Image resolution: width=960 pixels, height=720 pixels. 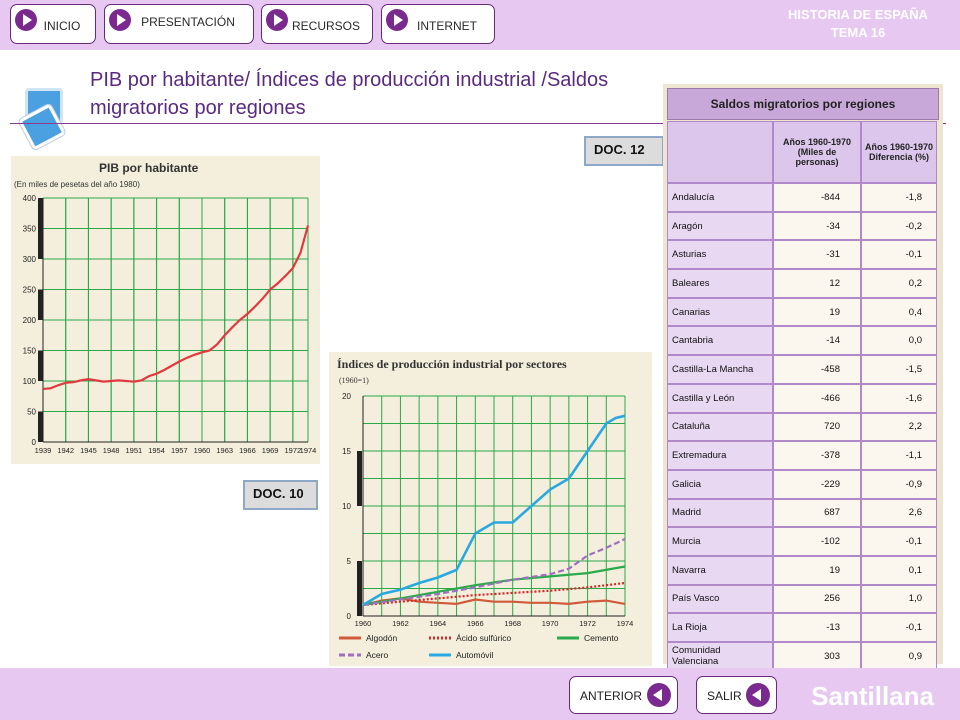 I want to click on nav-presentacion-button: PRESENTACIÓN, so click(x=179, y=24).